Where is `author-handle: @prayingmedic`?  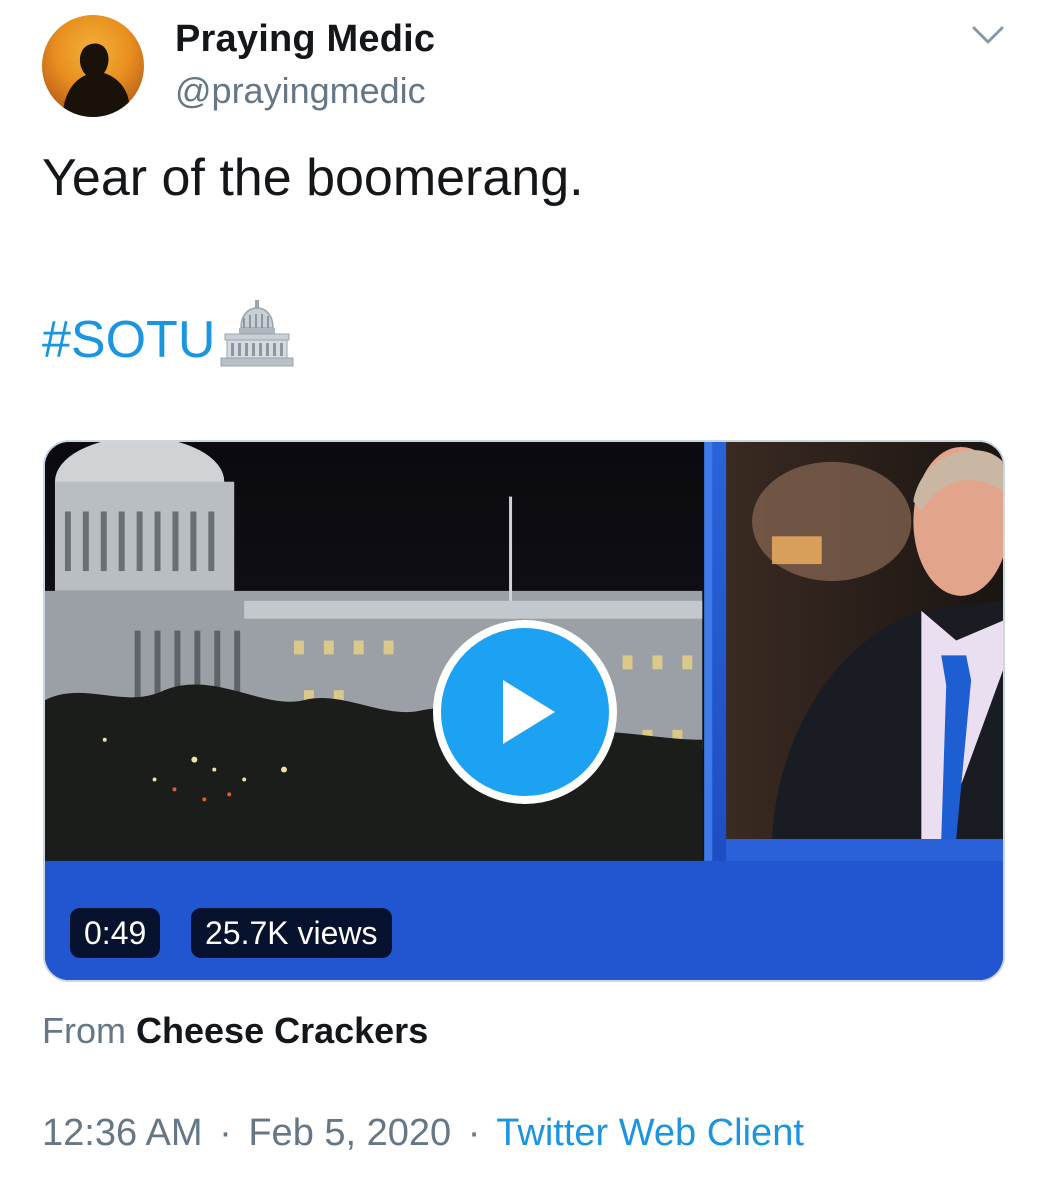
author-handle: @prayingmedic is located at coordinates (300, 91).